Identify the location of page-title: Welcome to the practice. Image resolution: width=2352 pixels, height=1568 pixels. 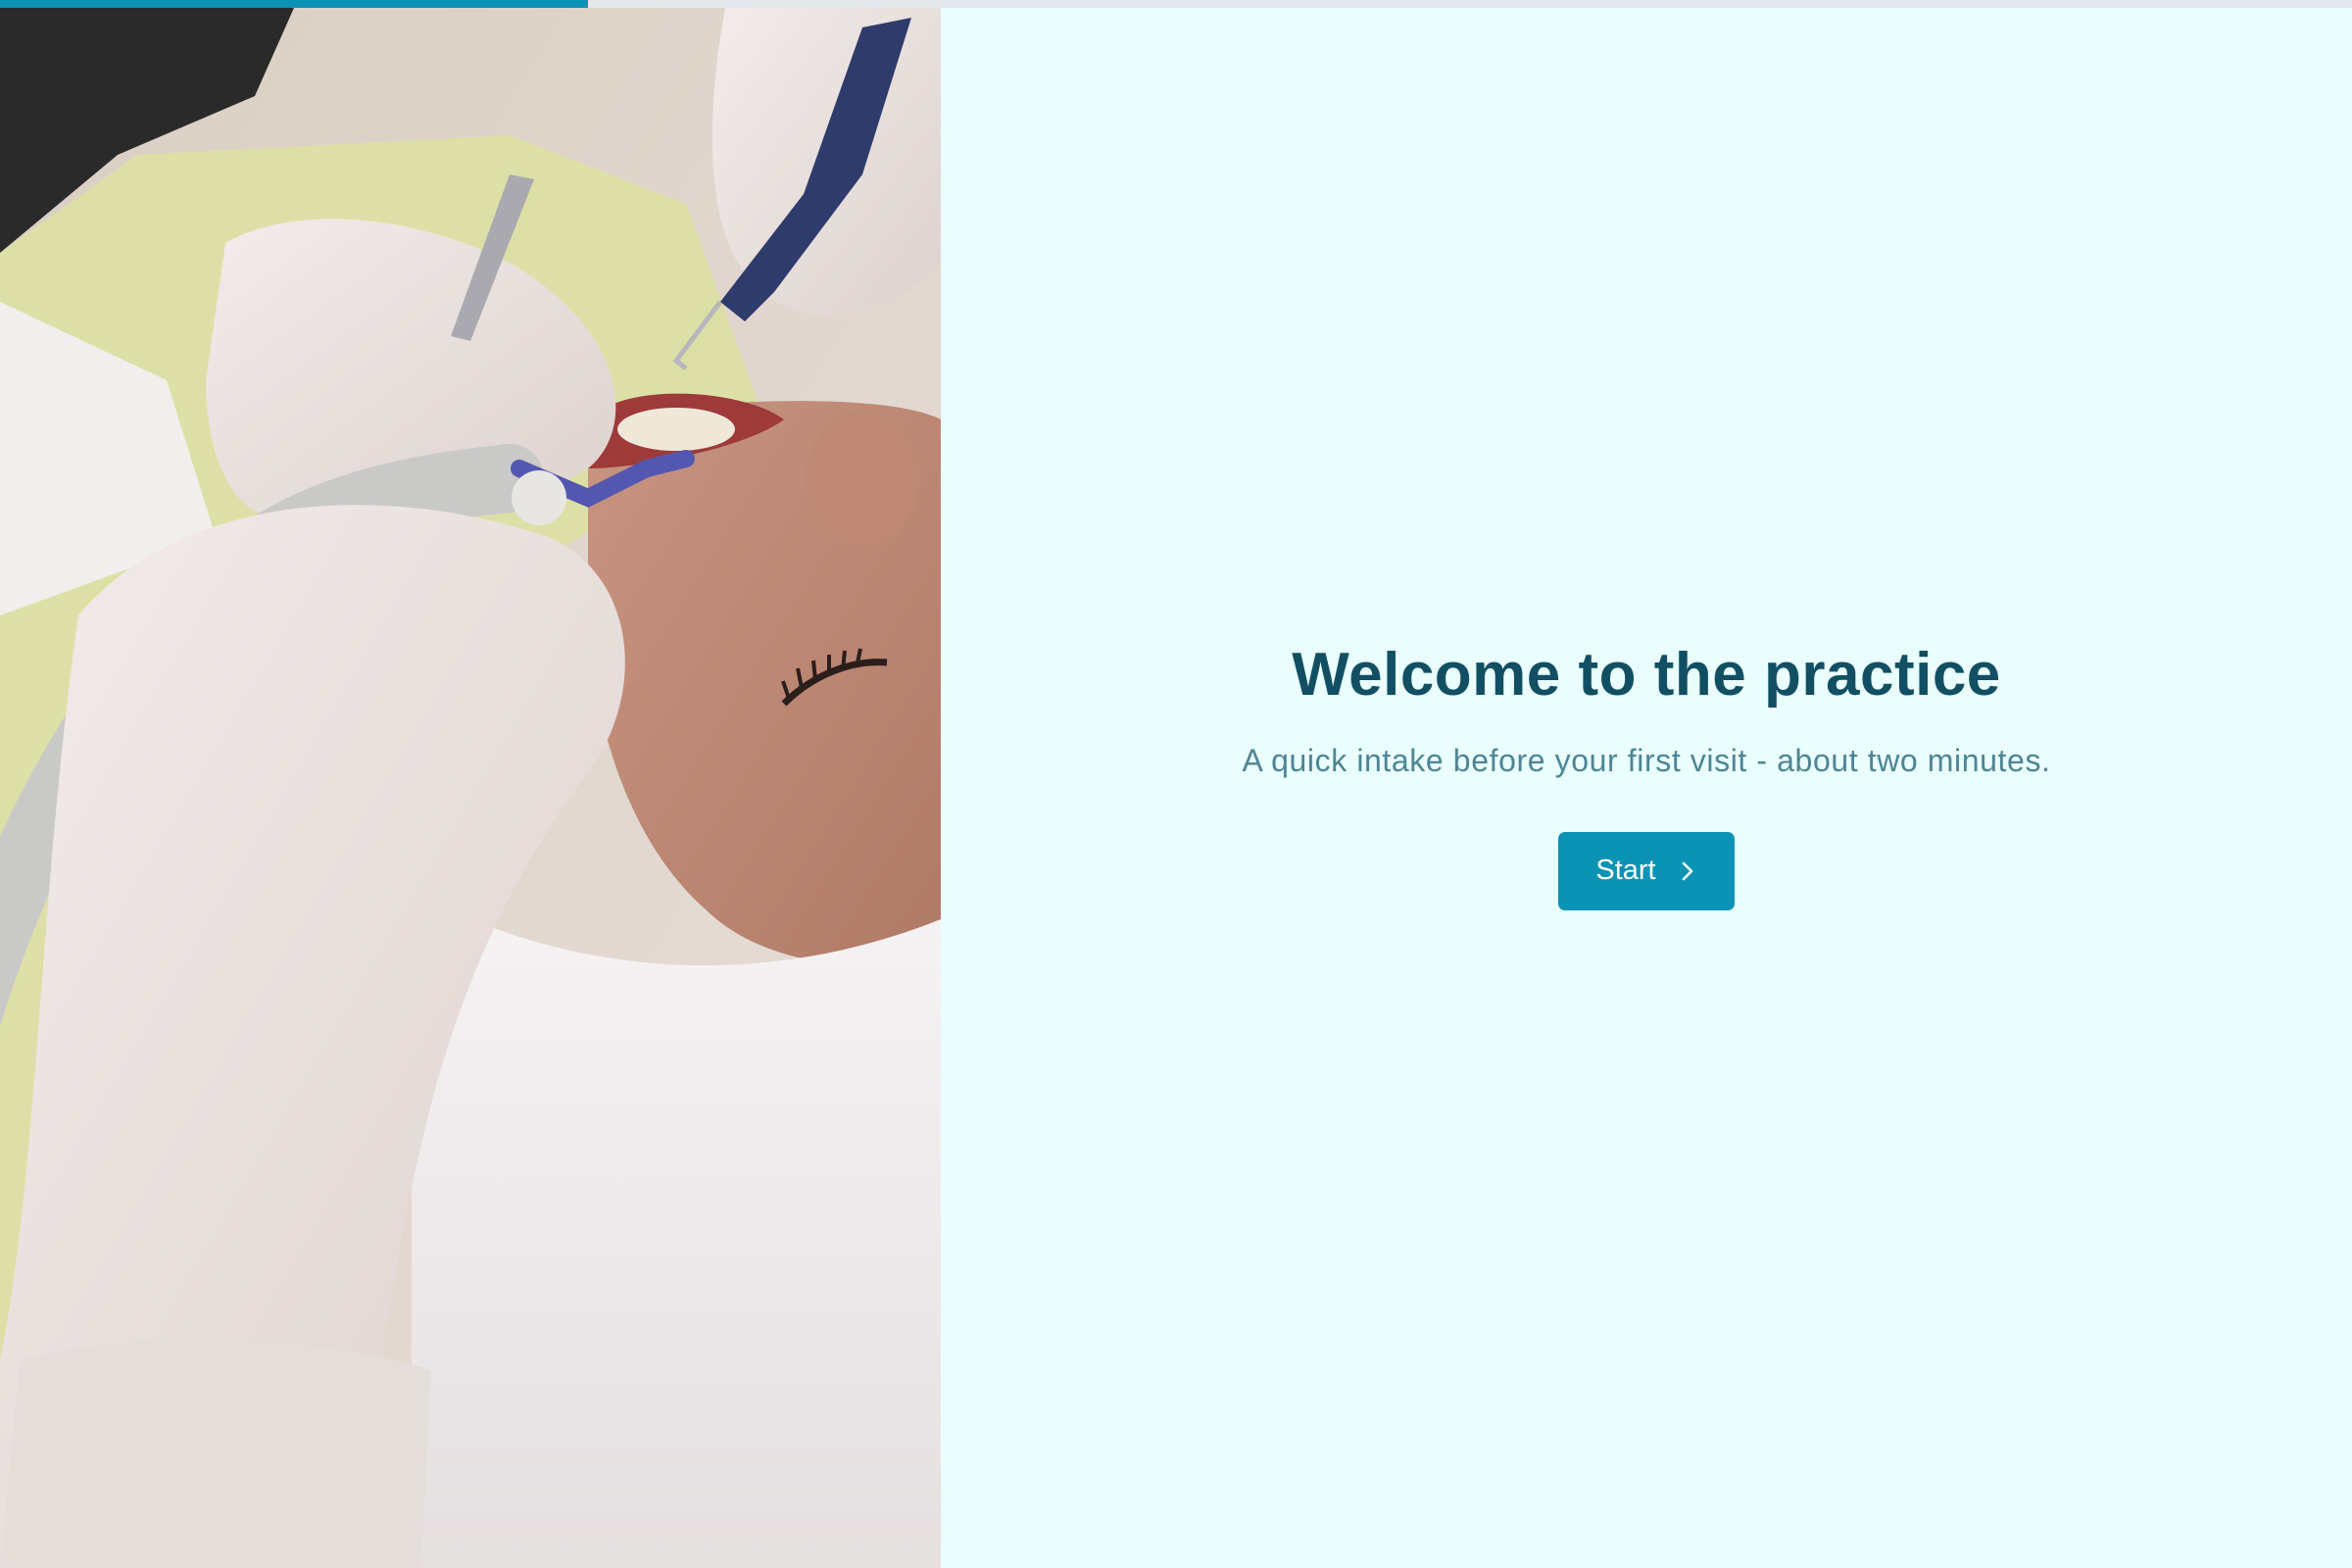
(1646, 675).